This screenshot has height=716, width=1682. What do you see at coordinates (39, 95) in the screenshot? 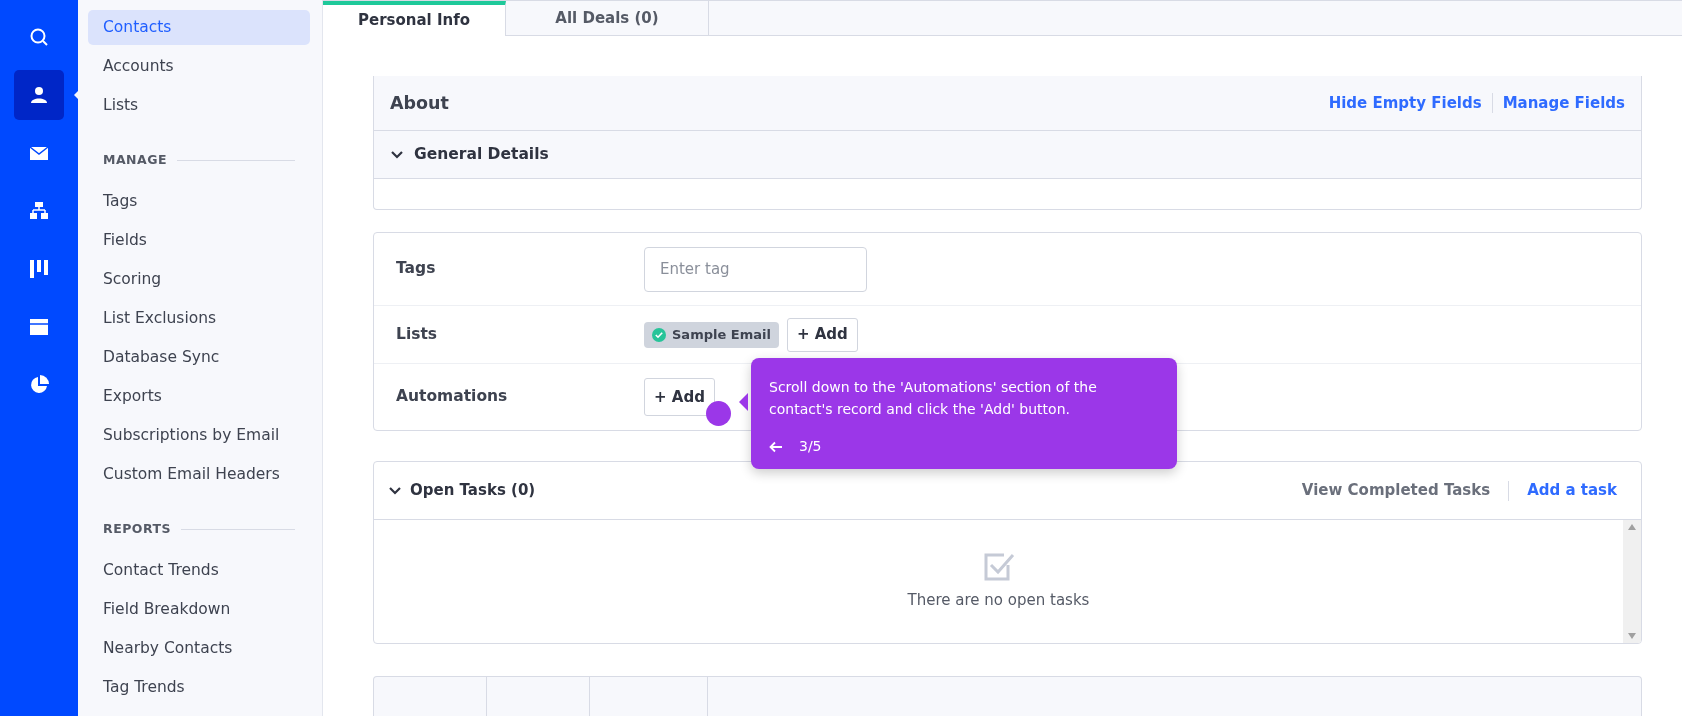
I see `person-icon` at bounding box center [39, 95].